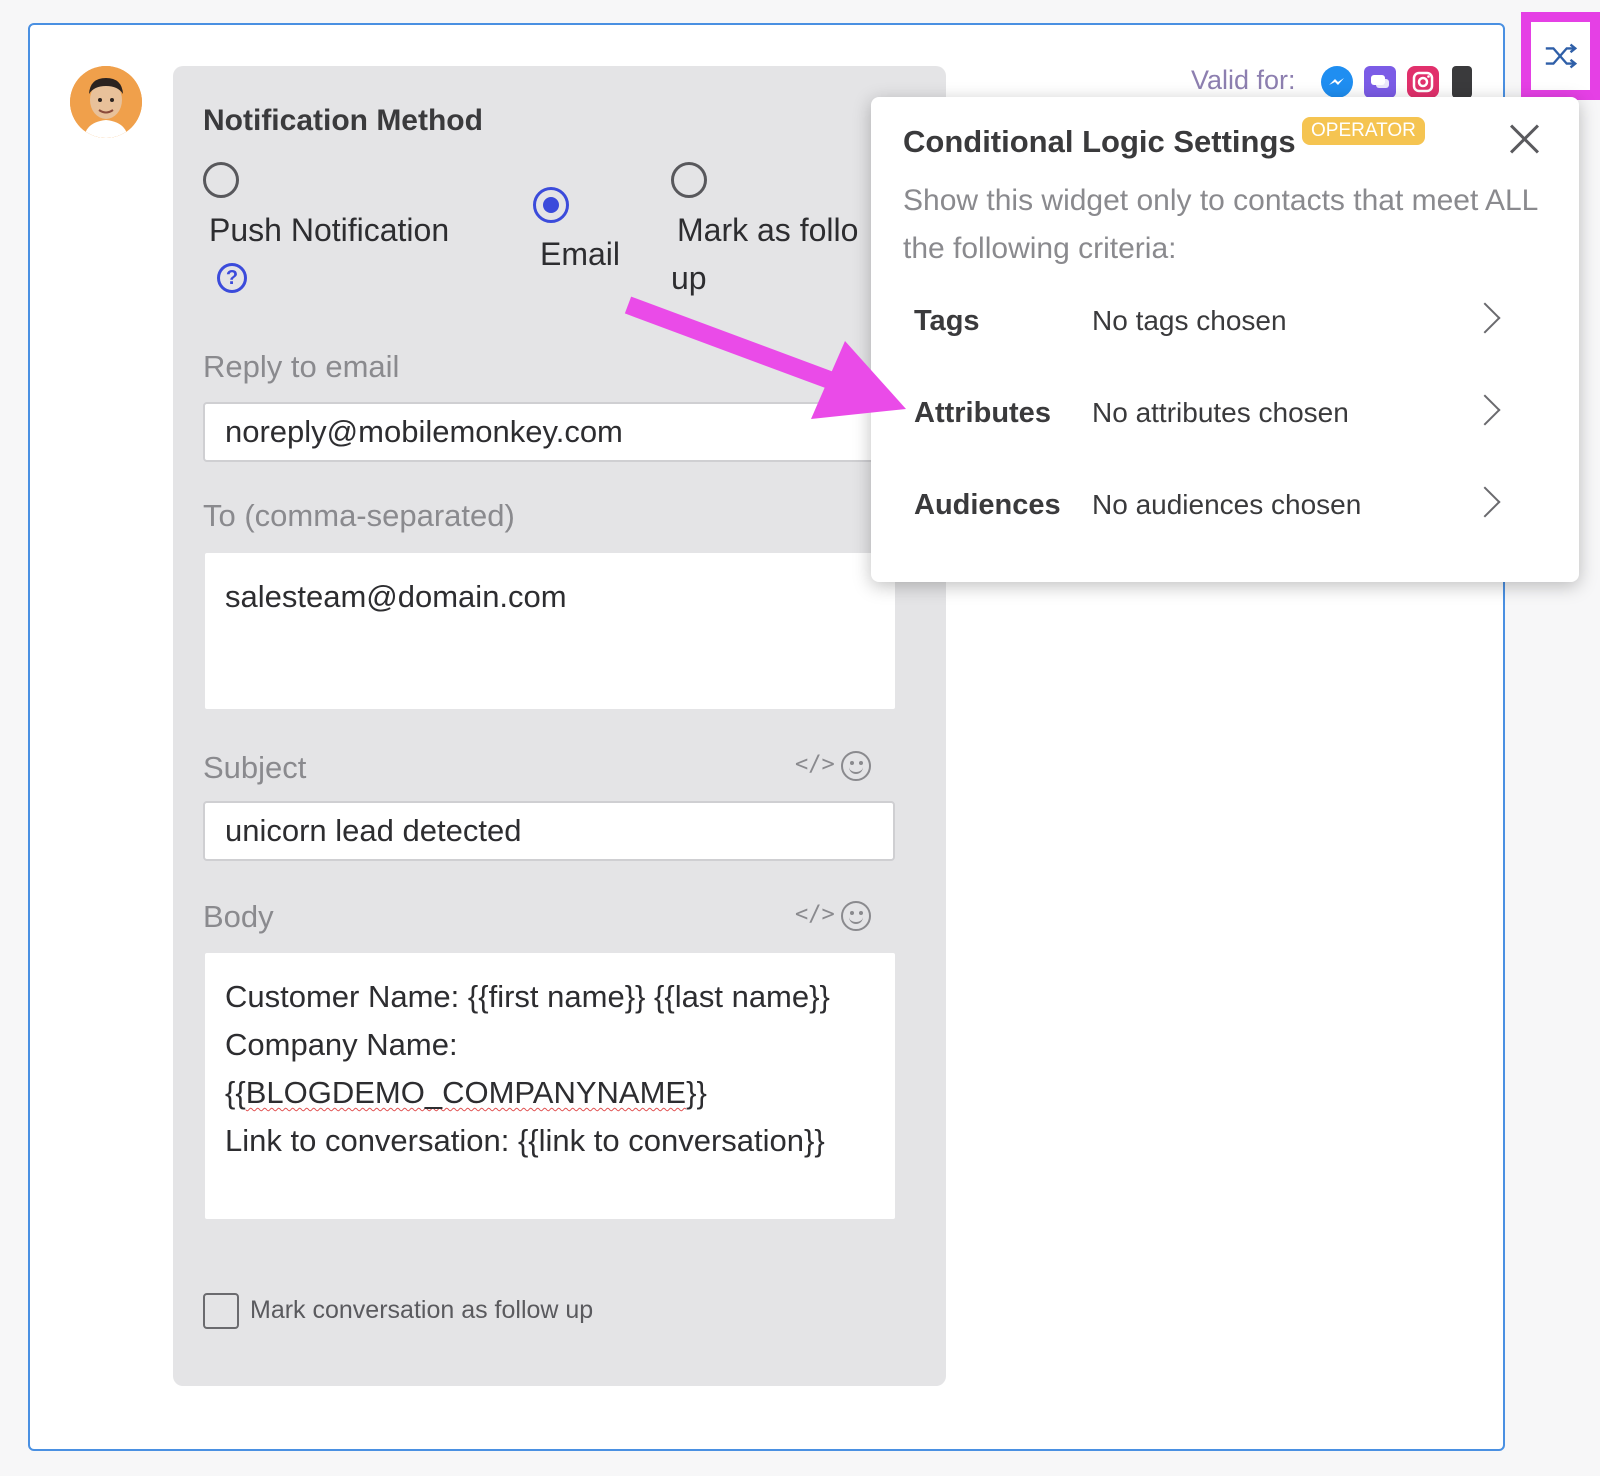 This screenshot has width=1600, height=1476. What do you see at coordinates (1220, 412) in the screenshot?
I see `criteria-value: No attributes chosen` at bounding box center [1220, 412].